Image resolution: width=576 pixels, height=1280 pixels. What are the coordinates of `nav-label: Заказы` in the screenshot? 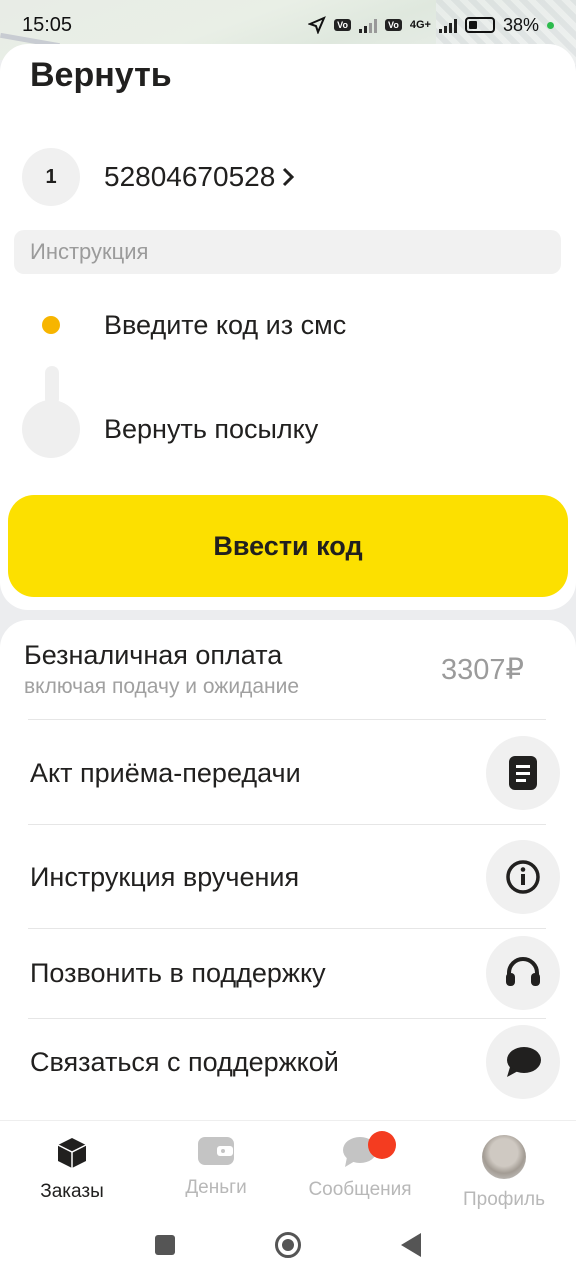 It's located at (72, 1191).